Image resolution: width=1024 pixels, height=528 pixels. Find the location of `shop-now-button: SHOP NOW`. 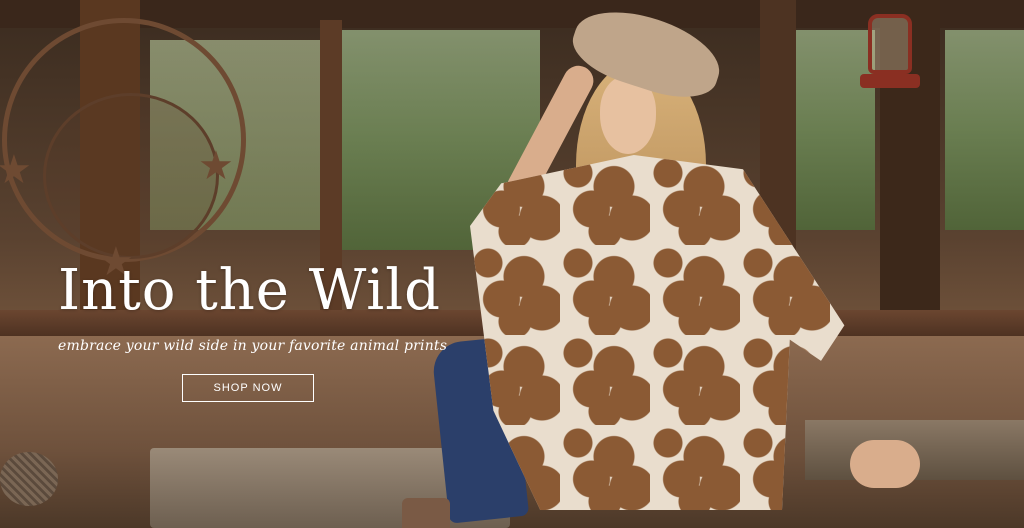

shop-now-button: SHOP NOW is located at coordinates (248, 388).